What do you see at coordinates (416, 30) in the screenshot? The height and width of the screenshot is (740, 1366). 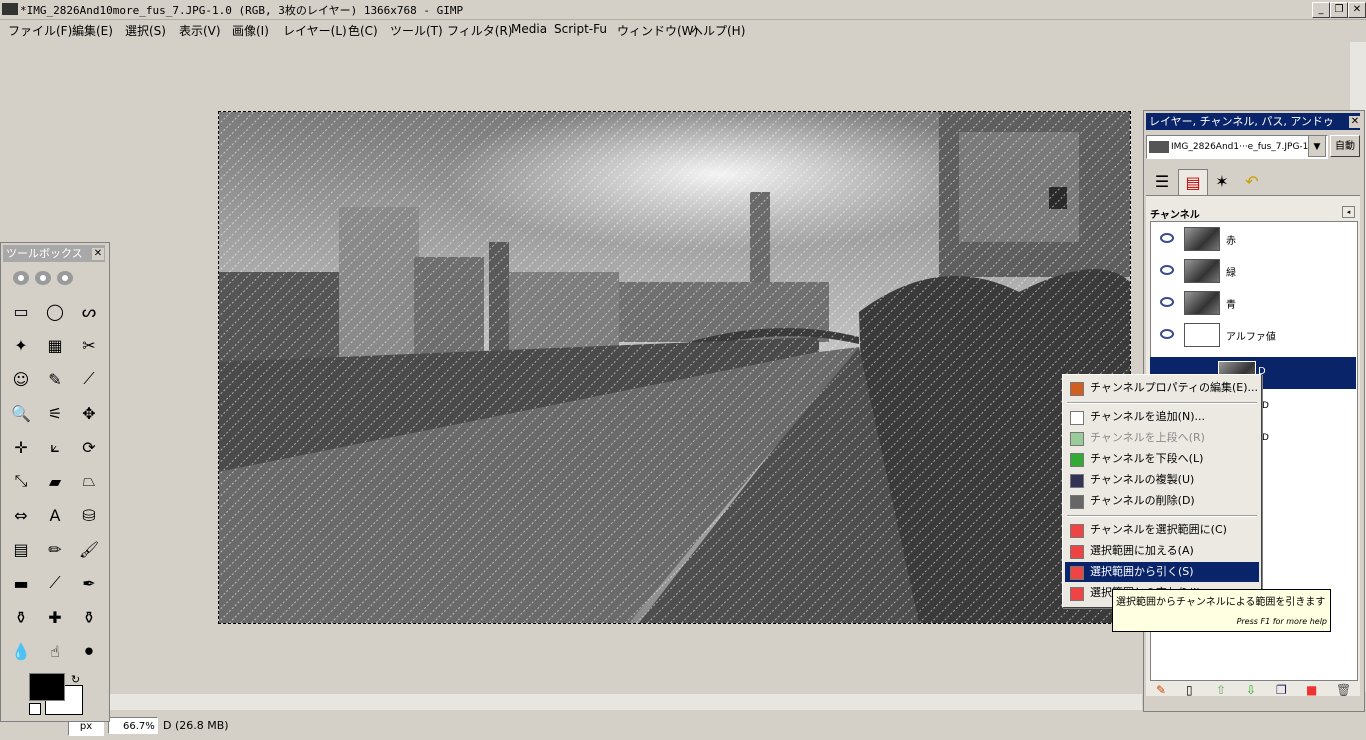 I see `menu-tools: ツール(T)` at bounding box center [416, 30].